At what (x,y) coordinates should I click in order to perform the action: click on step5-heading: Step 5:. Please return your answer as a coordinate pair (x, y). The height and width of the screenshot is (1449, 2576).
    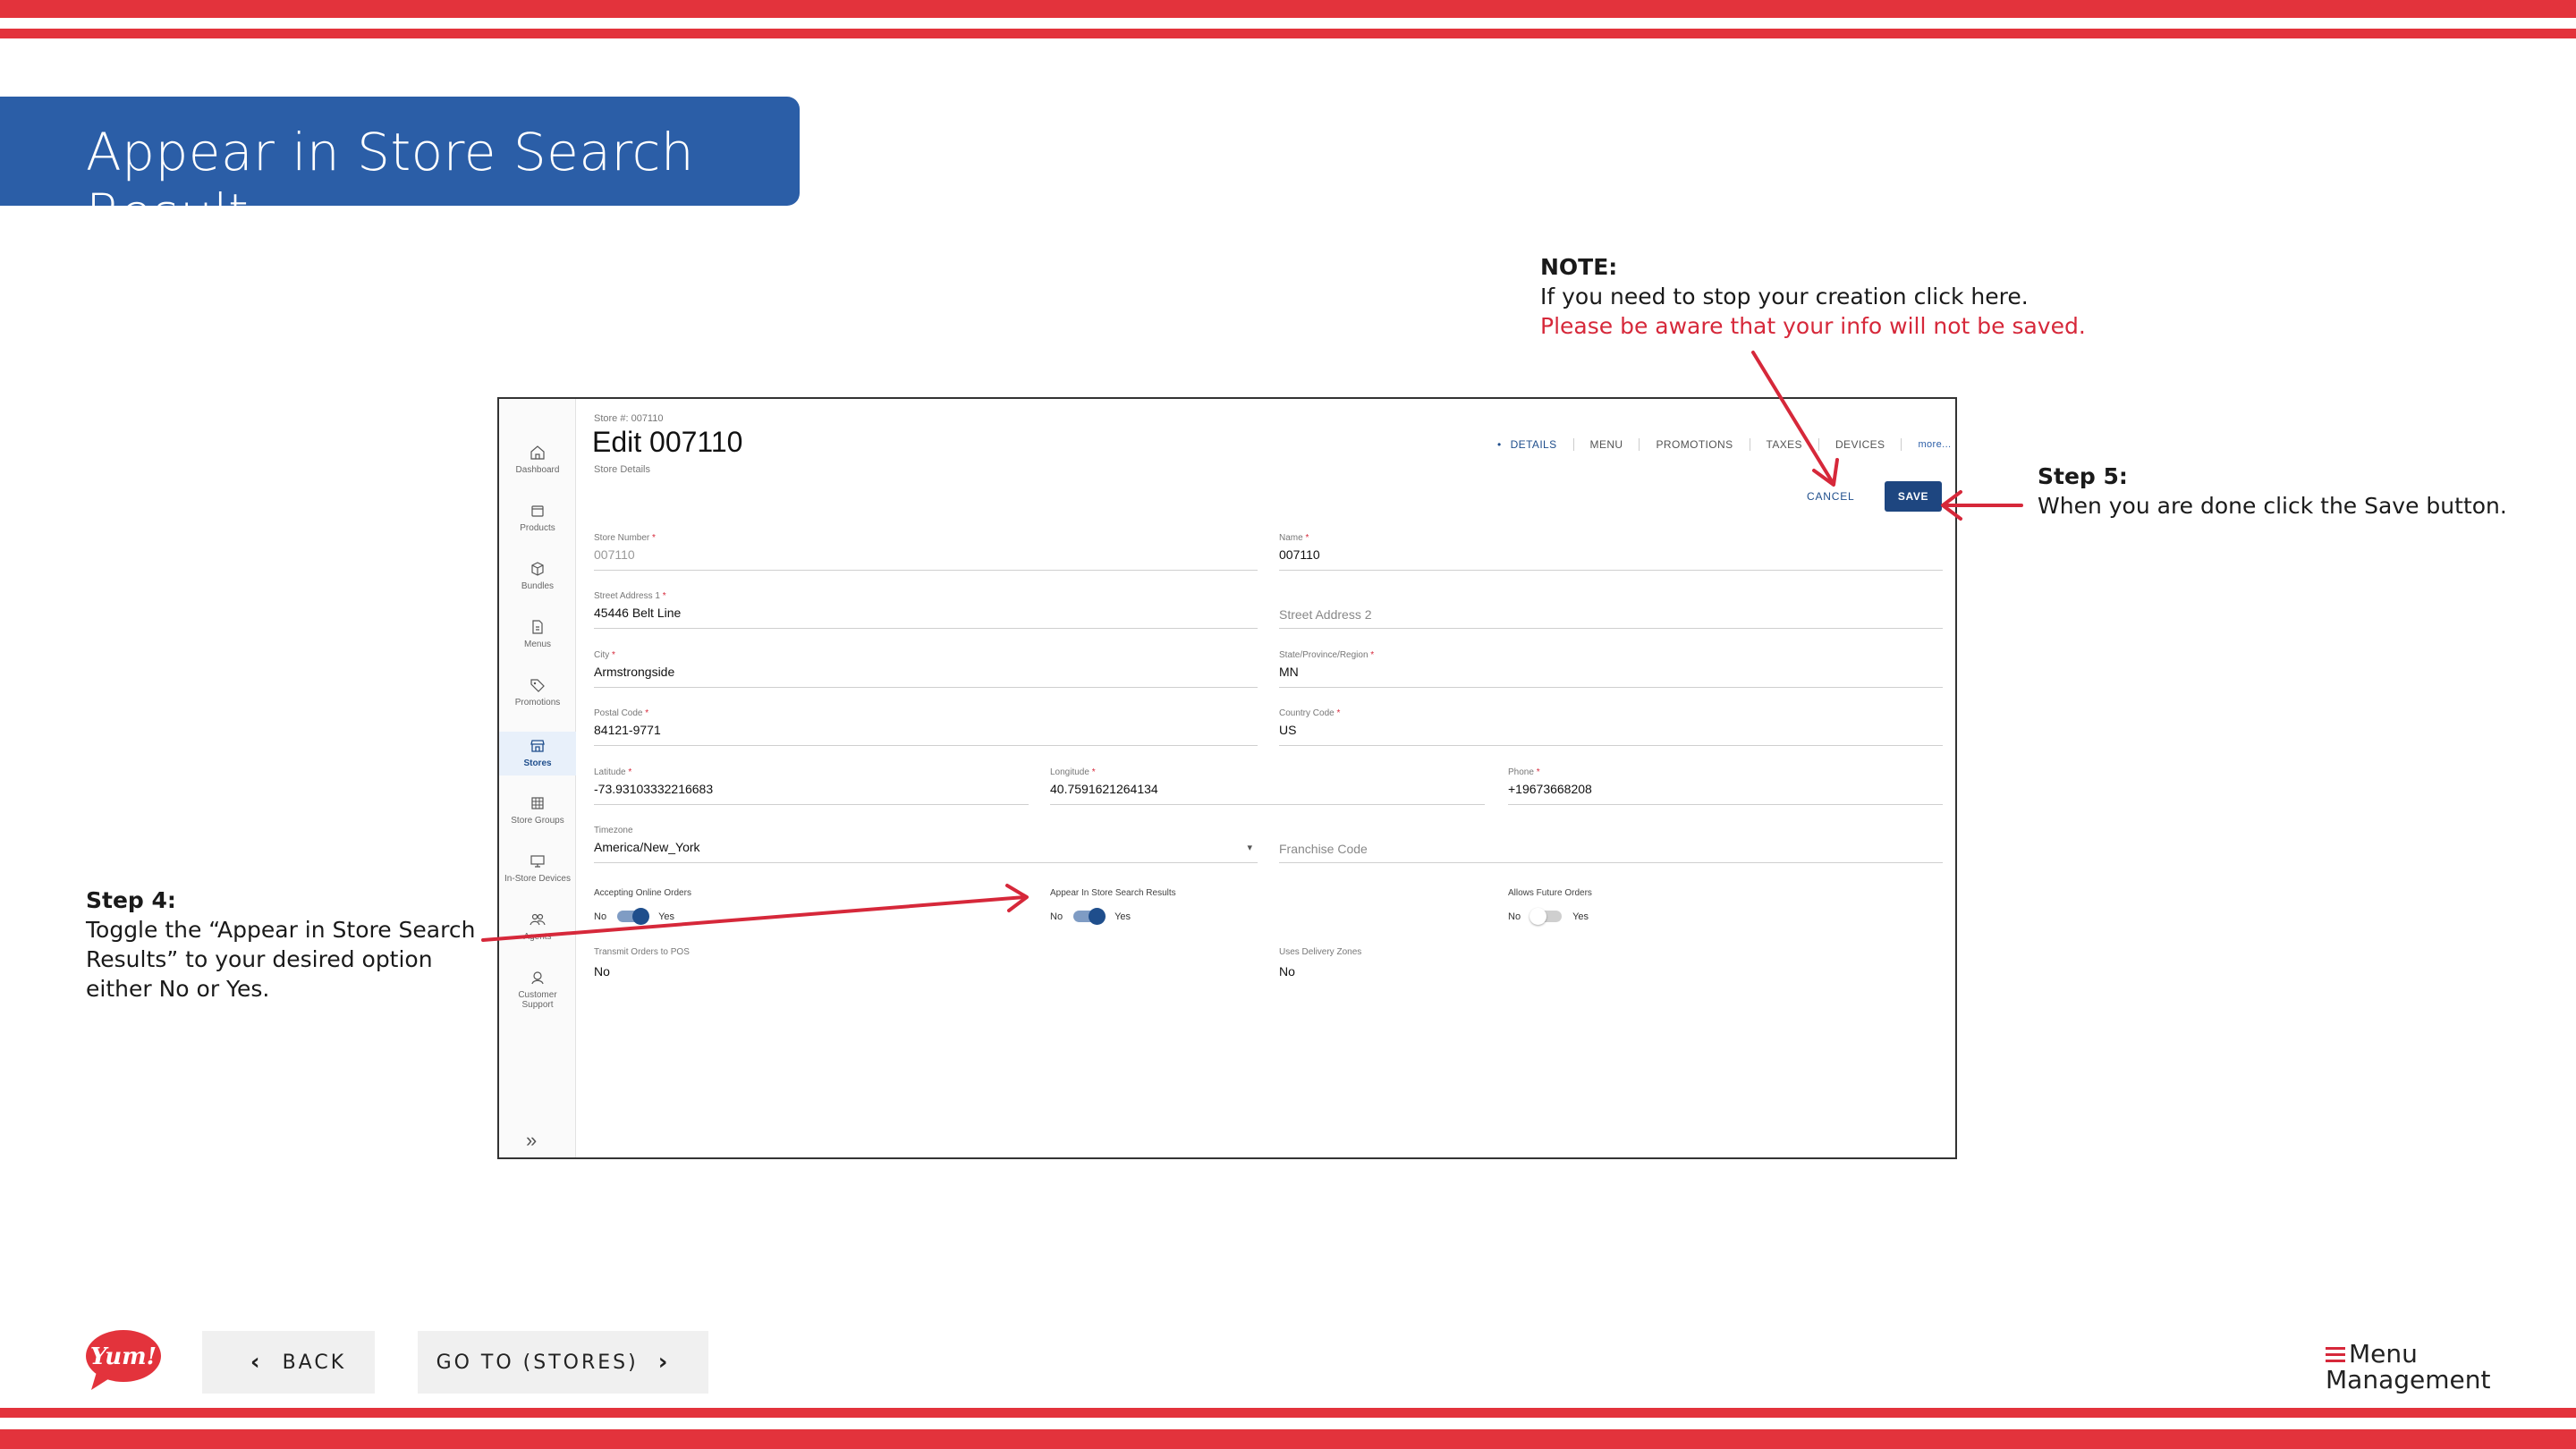
    Looking at the image, I should click on (2083, 476).